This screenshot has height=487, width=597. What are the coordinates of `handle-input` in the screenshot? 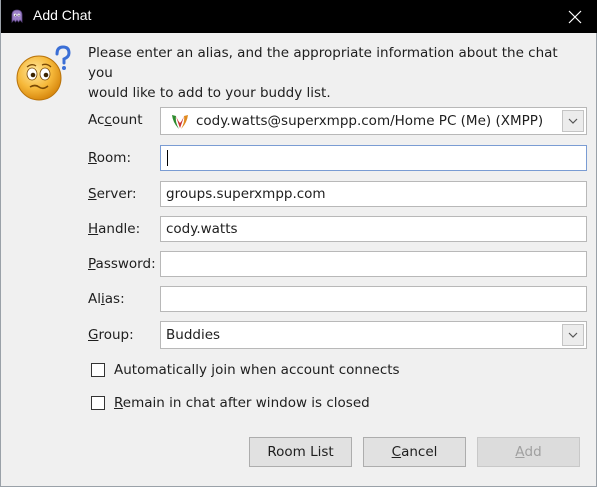 It's located at (373, 229).